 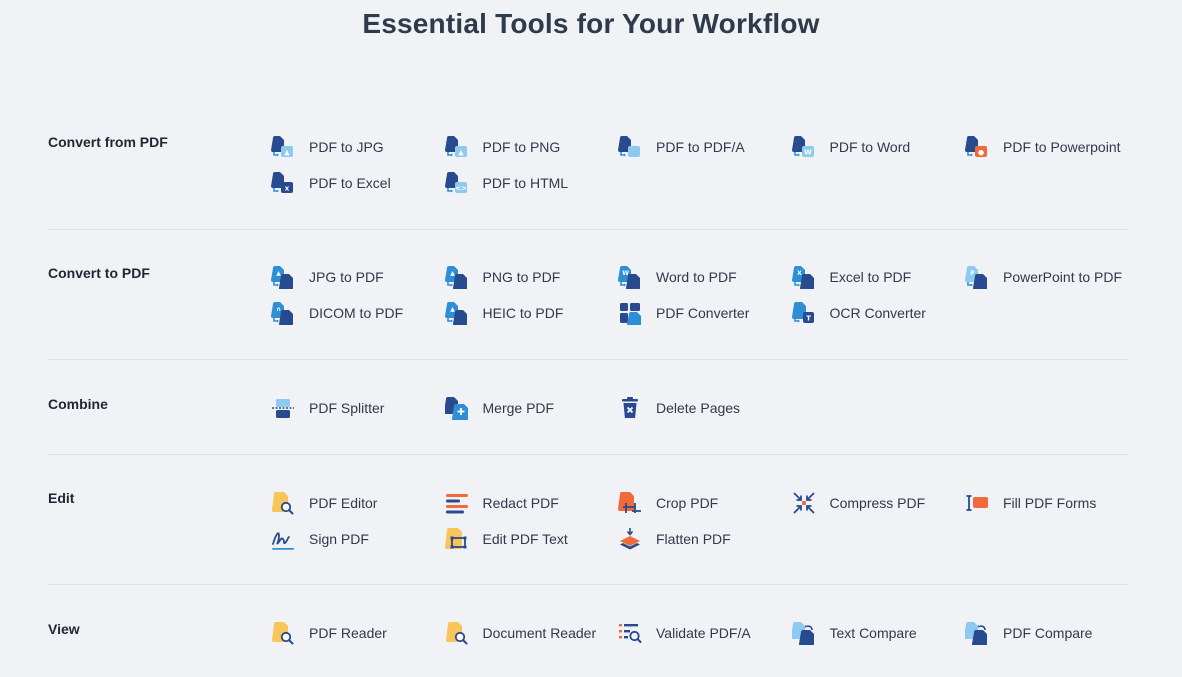 I want to click on edit-pdf-text-icon, so click(x=456, y=539).